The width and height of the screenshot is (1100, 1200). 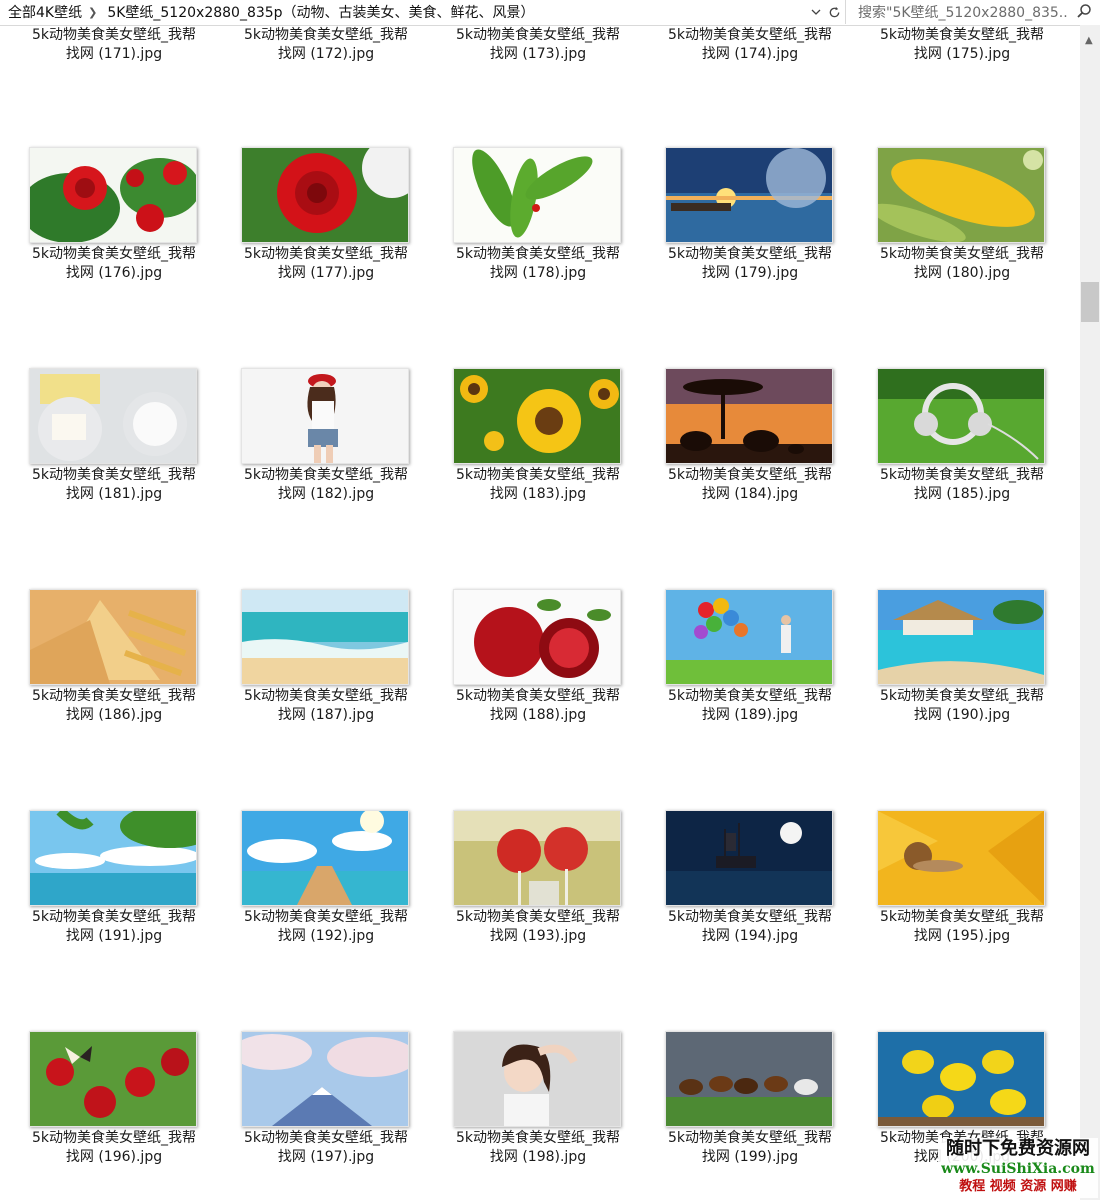 What do you see at coordinates (962, 485) in the screenshot?
I see `file-name: 5k动物美食美女壁纸_我帮 找网 (185).jpg` at bounding box center [962, 485].